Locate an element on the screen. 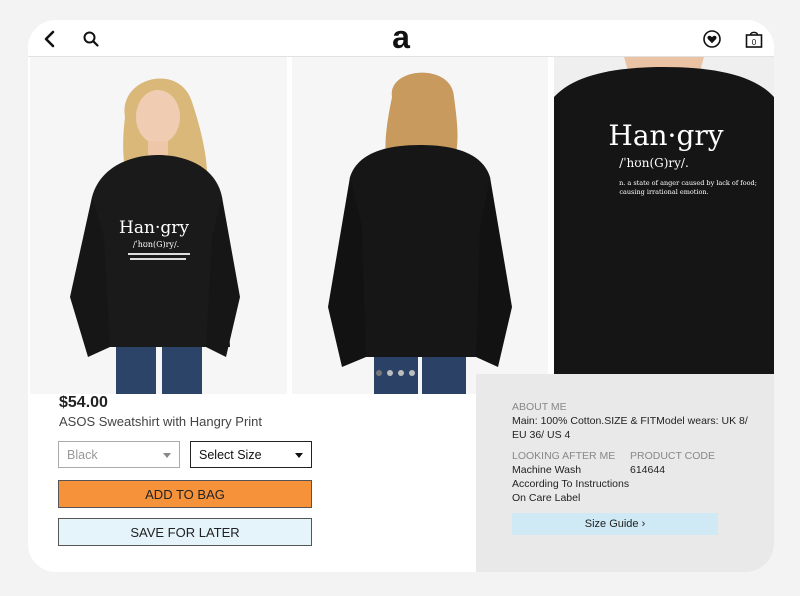 This screenshot has height=596, width=800. color-select: Black is located at coordinates (119, 454).